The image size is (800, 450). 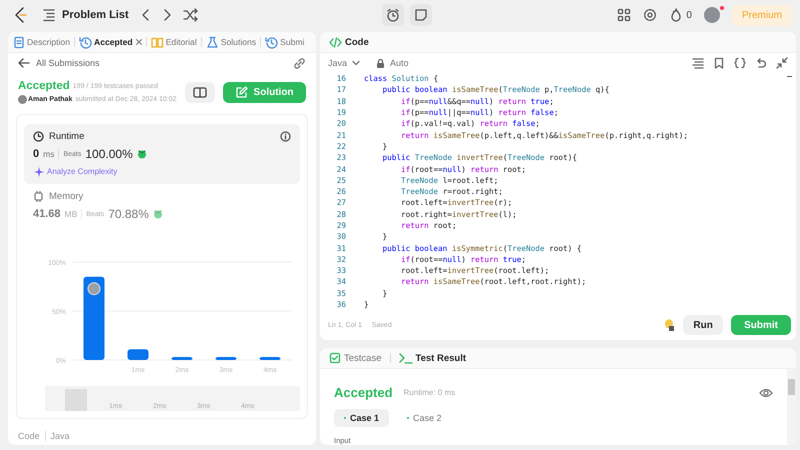 I want to click on shuffle-icon, so click(x=190, y=15).